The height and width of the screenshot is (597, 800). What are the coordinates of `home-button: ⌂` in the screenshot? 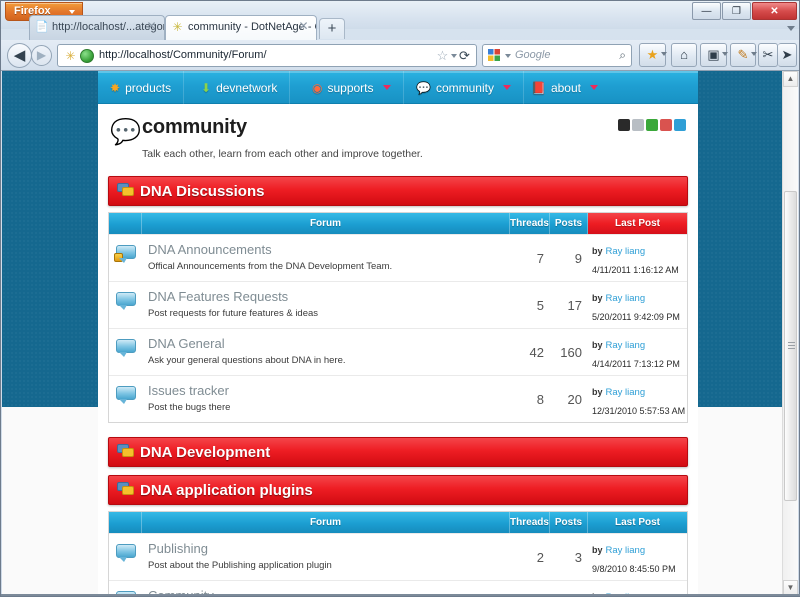 It's located at (684, 55).